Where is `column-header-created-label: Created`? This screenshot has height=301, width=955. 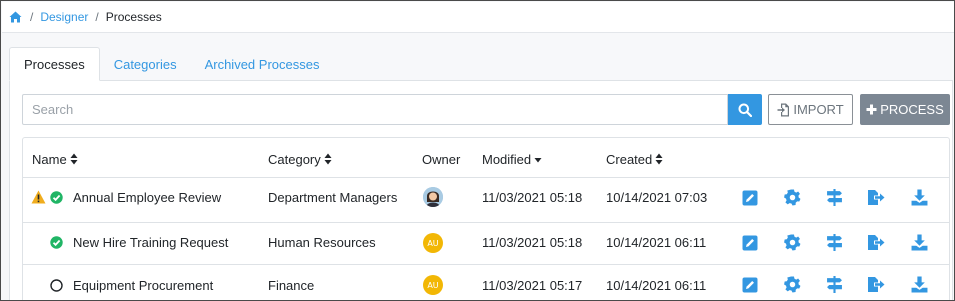
column-header-created-label: Created is located at coordinates (629, 159).